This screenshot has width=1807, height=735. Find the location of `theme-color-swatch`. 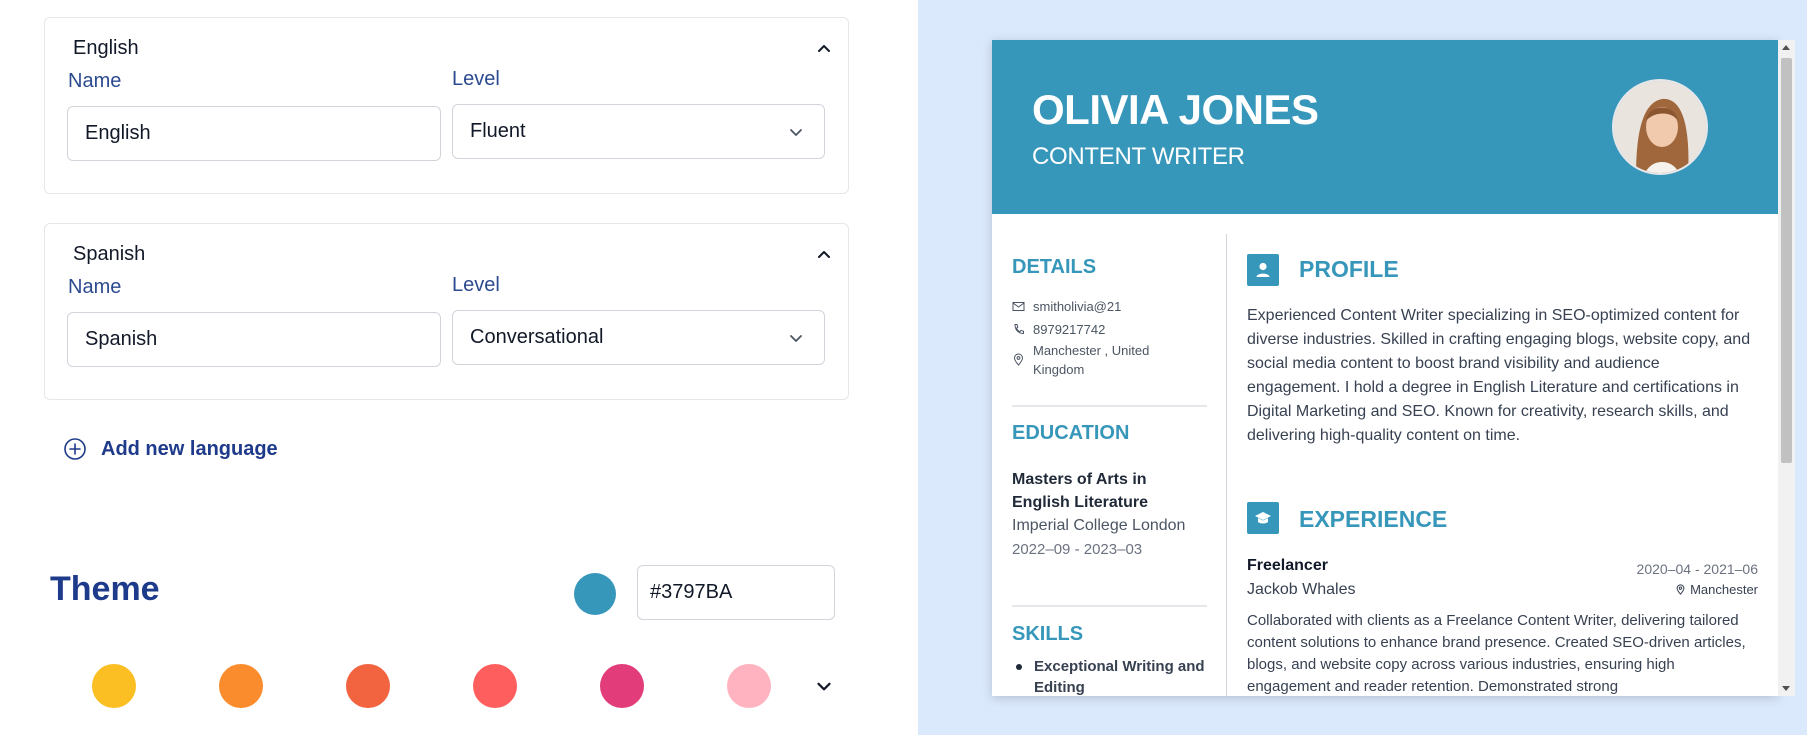

theme-color-swatch is located at coordinates (595, 594).